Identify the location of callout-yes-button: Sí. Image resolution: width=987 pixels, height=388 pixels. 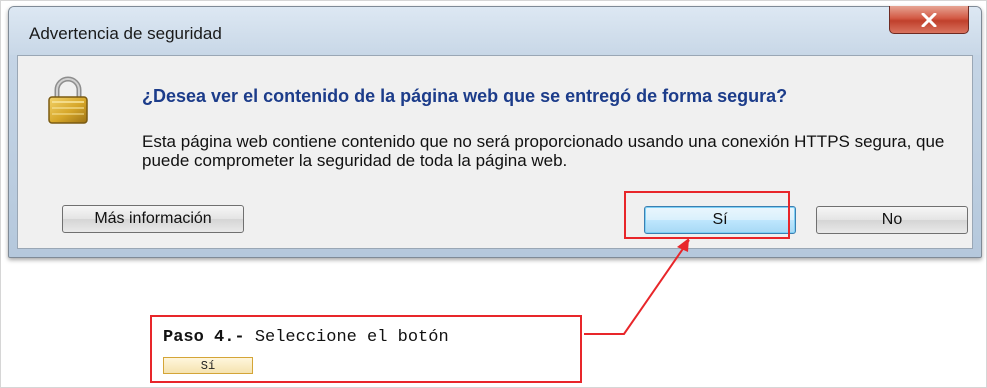
(208, 365).